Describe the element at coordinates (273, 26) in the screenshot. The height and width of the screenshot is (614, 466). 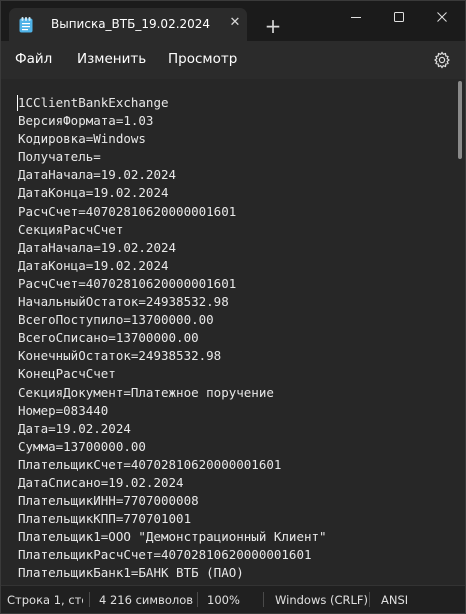
I see `new-tab-button: +` at that location.